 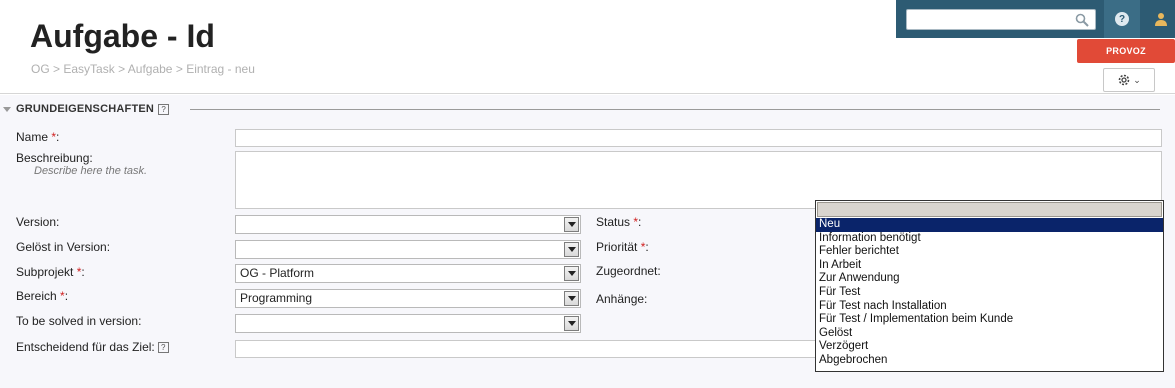 I want to click on status-option-fuer-test-nach-installation: Für Test nach Installation, so click(x=989, y=307).